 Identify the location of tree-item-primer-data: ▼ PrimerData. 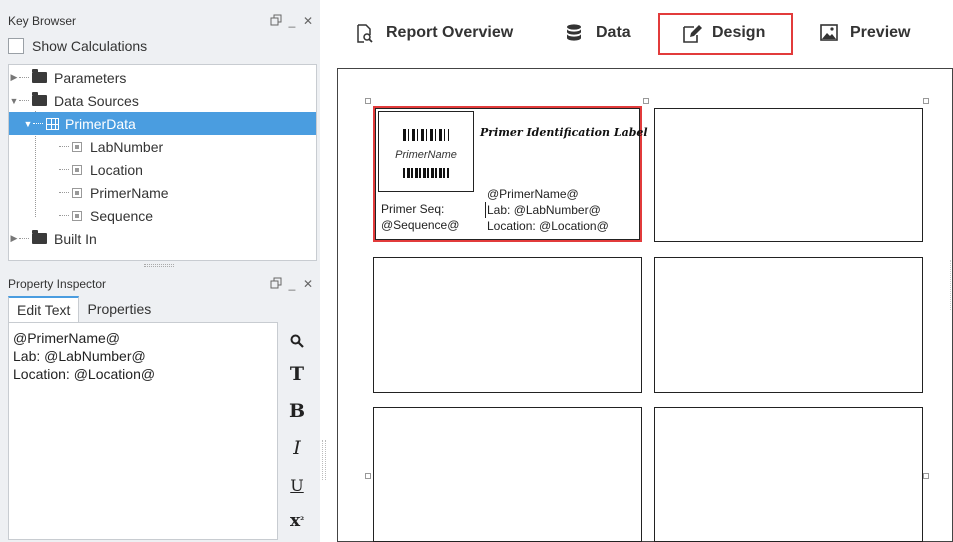
(162, 123).